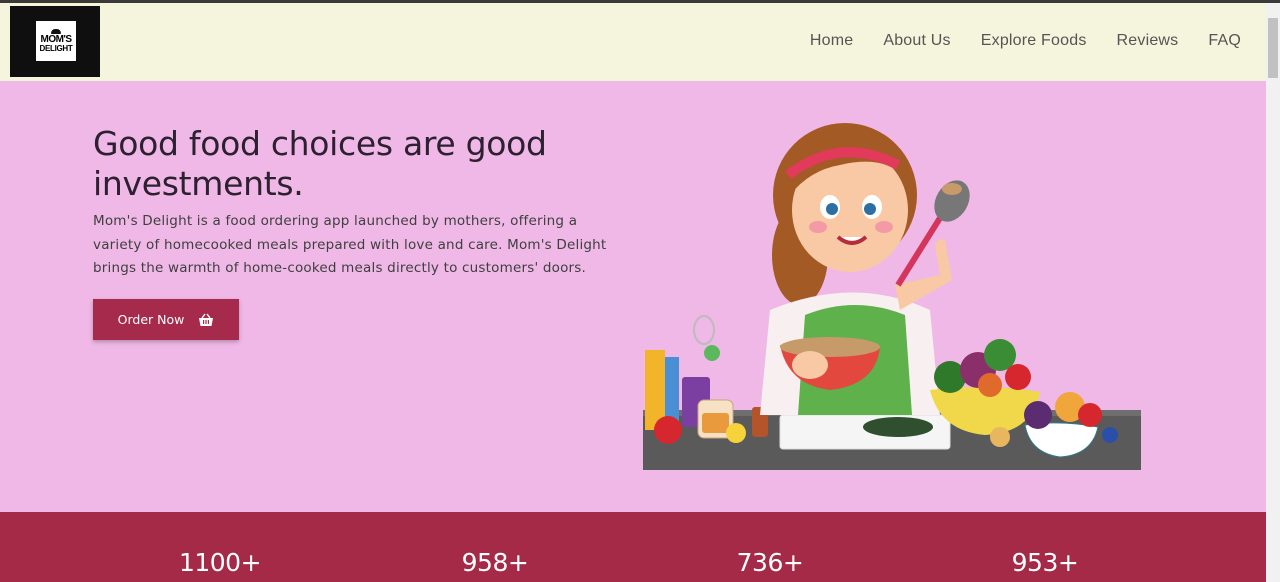 The height and width of the screenshot is (582, 1280). Describe the element at coordinates (1273, 292) in the screenshot. I see `page-scrollbar` at that location.